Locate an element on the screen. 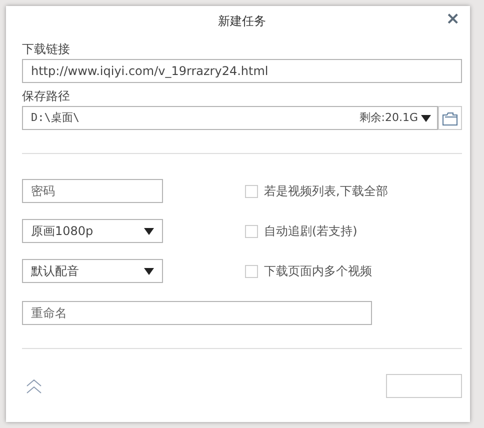  dropdown: 默认配音 is located at coordinates (92, 271).